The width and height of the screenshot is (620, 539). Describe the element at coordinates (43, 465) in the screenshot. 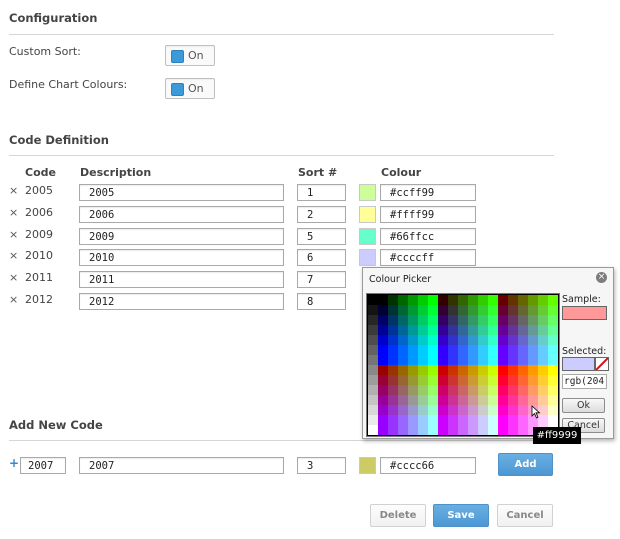

I see `new-code-input: 2007` at that location.